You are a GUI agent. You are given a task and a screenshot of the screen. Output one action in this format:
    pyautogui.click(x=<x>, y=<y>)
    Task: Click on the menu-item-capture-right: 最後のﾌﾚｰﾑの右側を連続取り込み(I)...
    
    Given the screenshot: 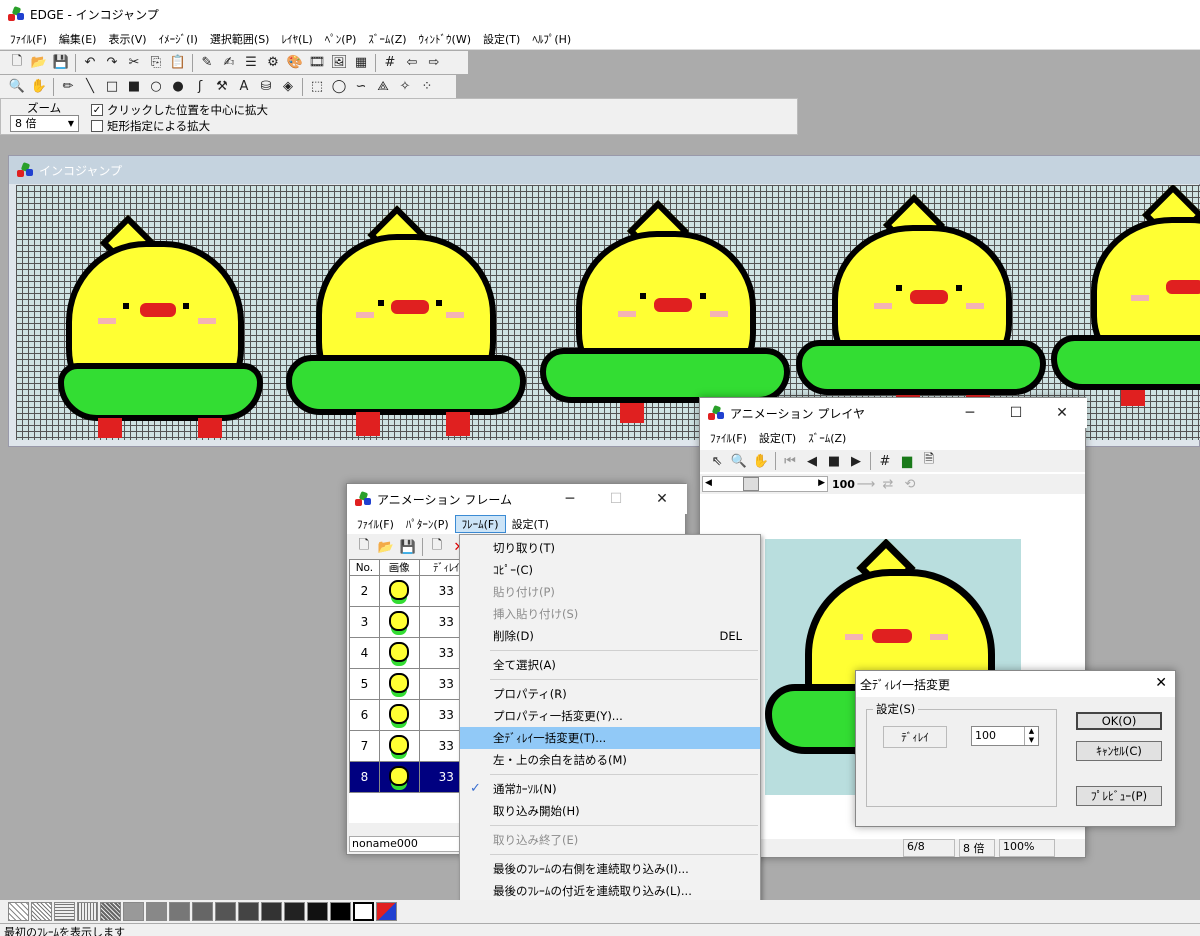 What is the action you would take?
    pyautogui.click(x=610, y=869)
    